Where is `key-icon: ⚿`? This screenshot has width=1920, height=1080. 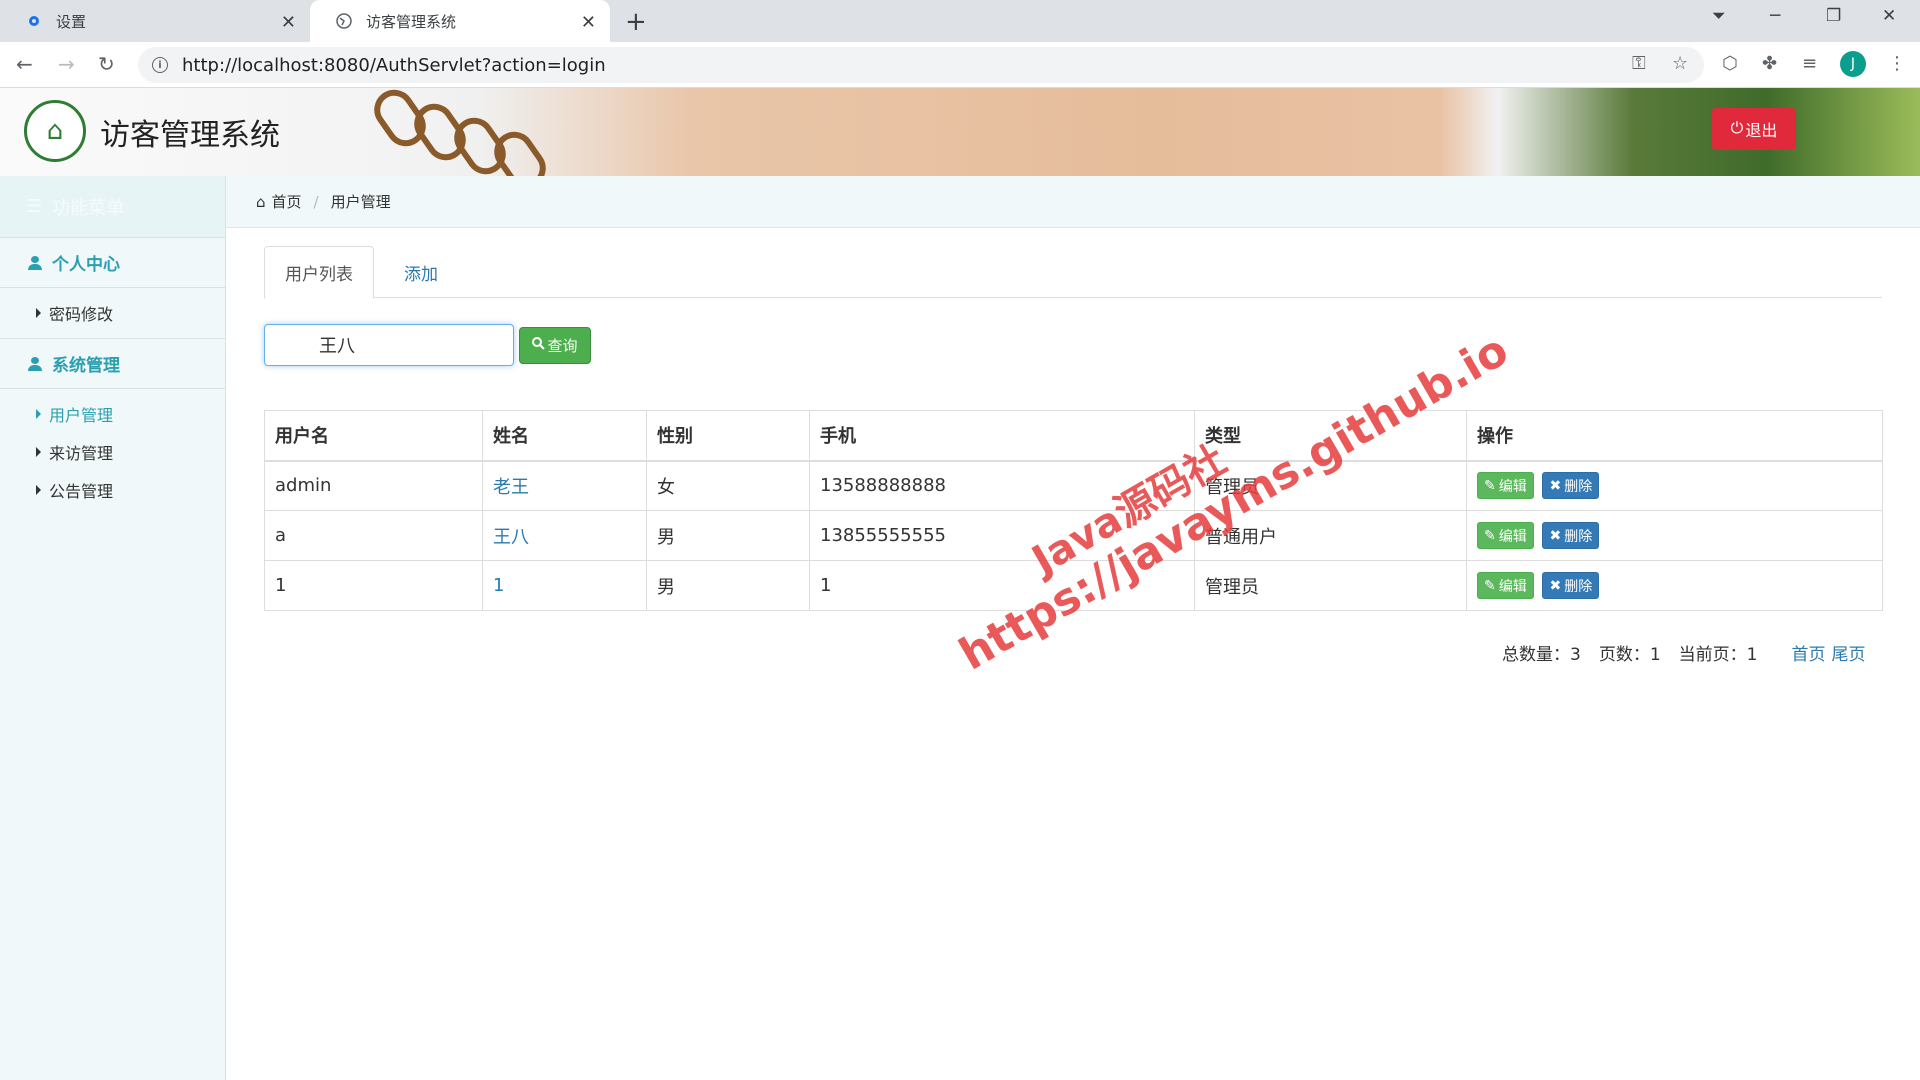 key-icon: ⚿ is located at coordinates (1639, 63).